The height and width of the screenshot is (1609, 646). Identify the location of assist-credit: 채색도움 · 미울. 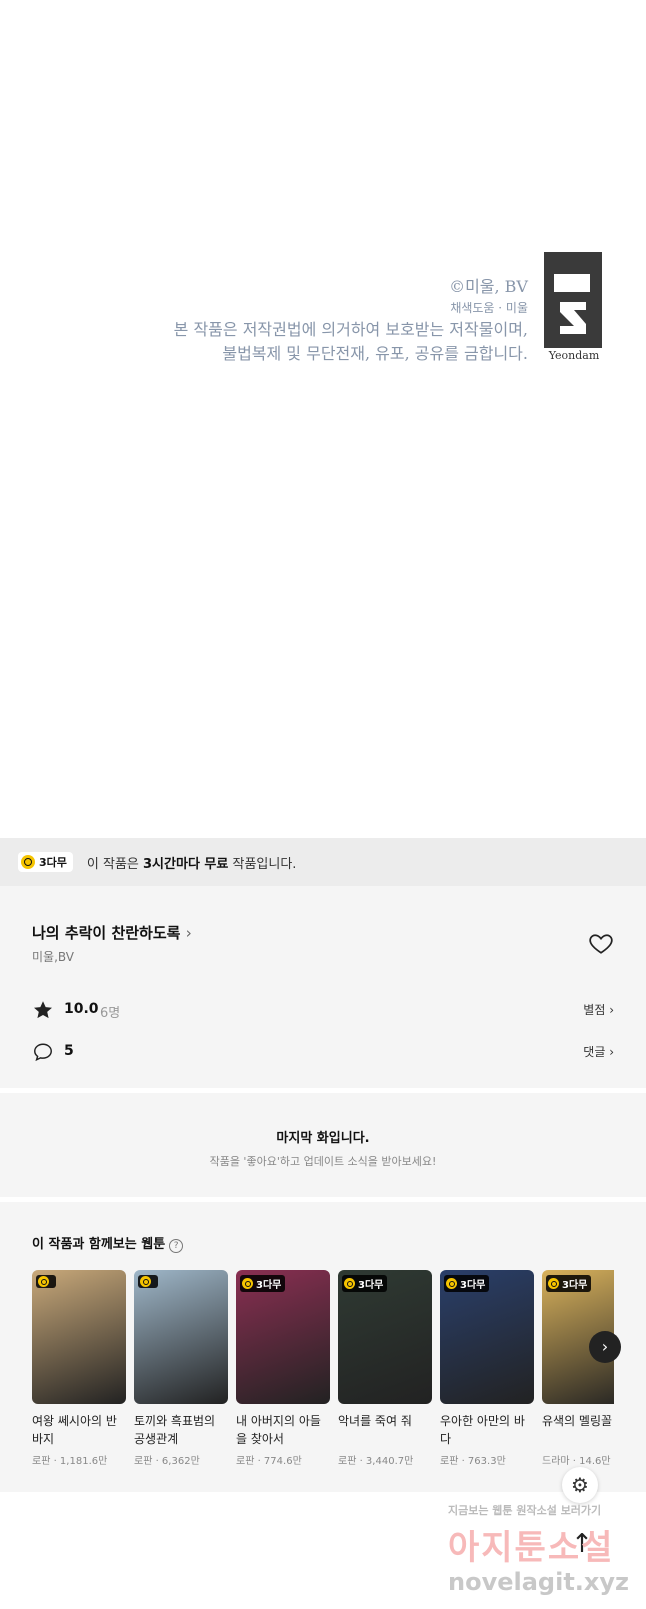
(489, 308).